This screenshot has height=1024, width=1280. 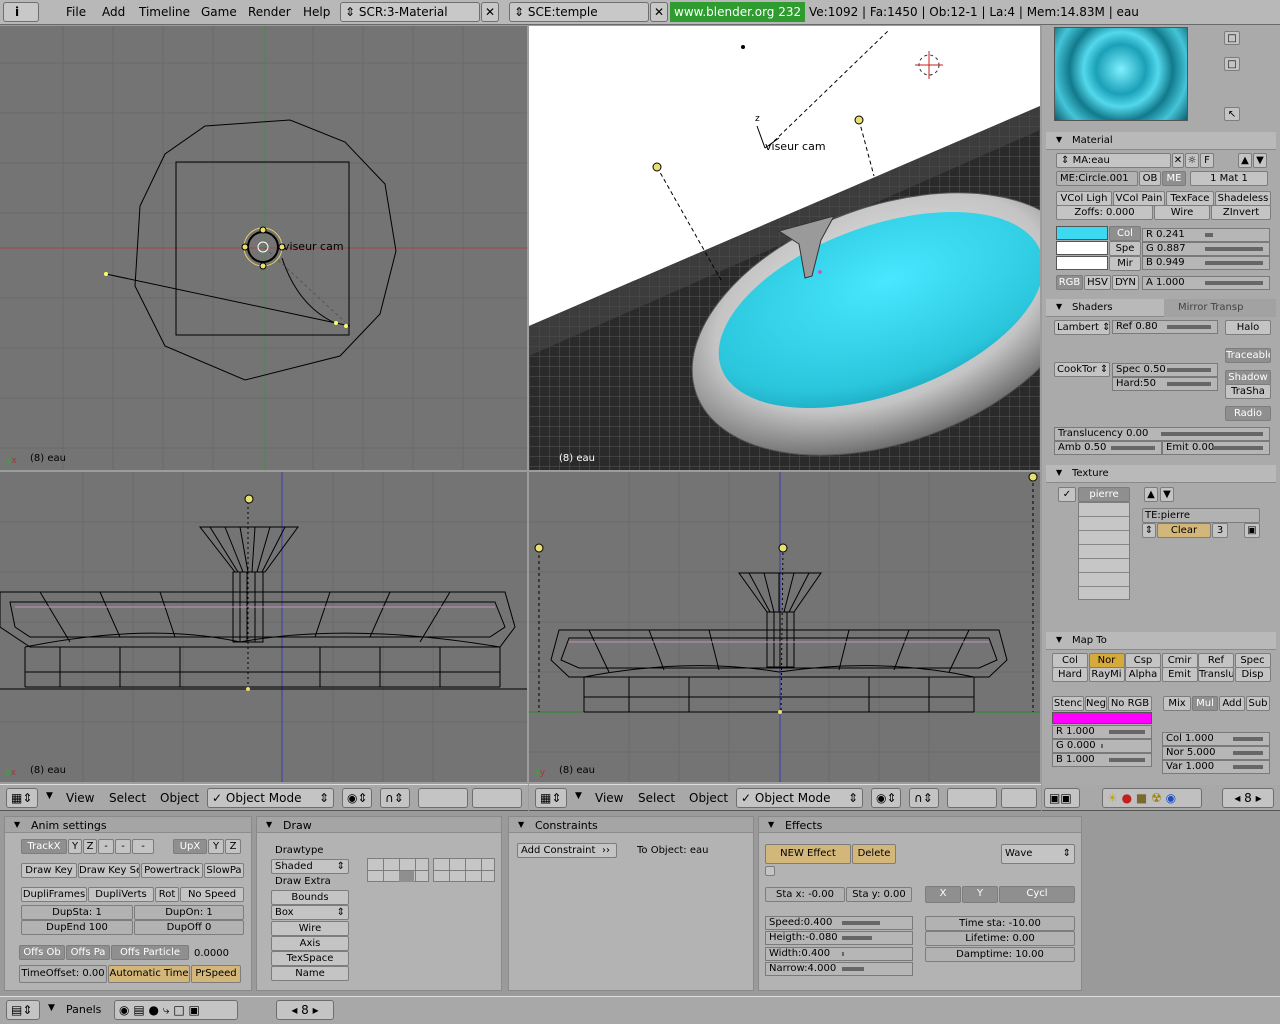 I want to click on object-mode-selector: ✓ Object Mode ⇕, so click(x=270, y=798).